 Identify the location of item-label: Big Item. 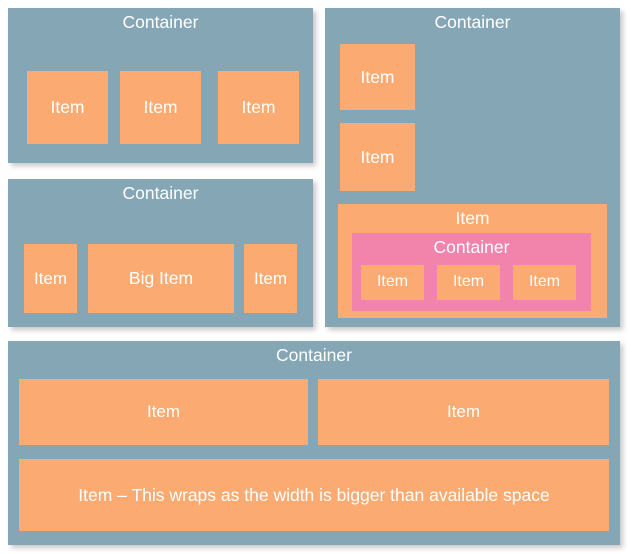
(161, 278).